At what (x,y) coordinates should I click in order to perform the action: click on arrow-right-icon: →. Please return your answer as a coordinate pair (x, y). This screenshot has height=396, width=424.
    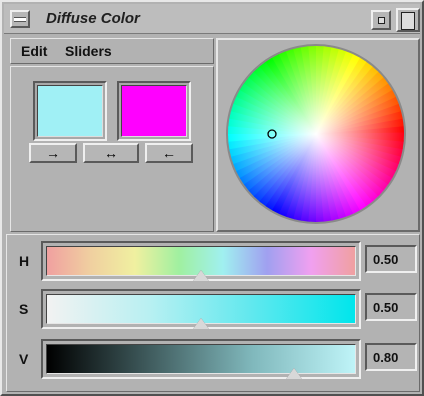
    Looking at the image, I should click on (53, 153).